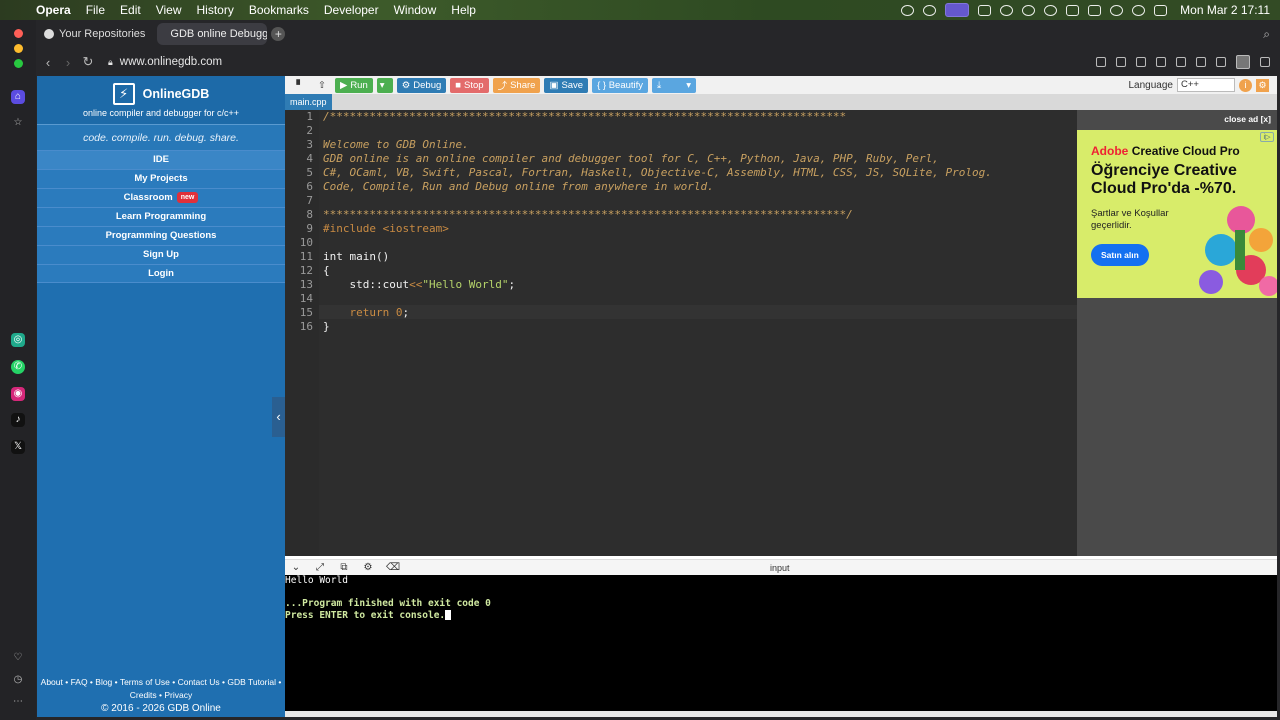  What do you see at coordinates (985, 10) in the screenshot?
I see `status-app-icon` at bounding box center [985, 10].